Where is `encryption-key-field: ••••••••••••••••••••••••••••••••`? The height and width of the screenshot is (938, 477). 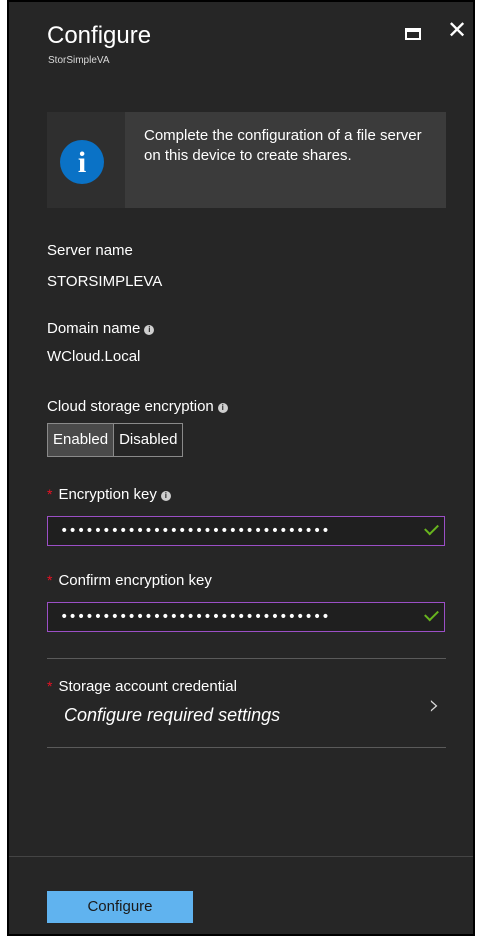 encryption-key-field: •••••••••••••••••••••••••••••••• is located at coordinates (246, 531).